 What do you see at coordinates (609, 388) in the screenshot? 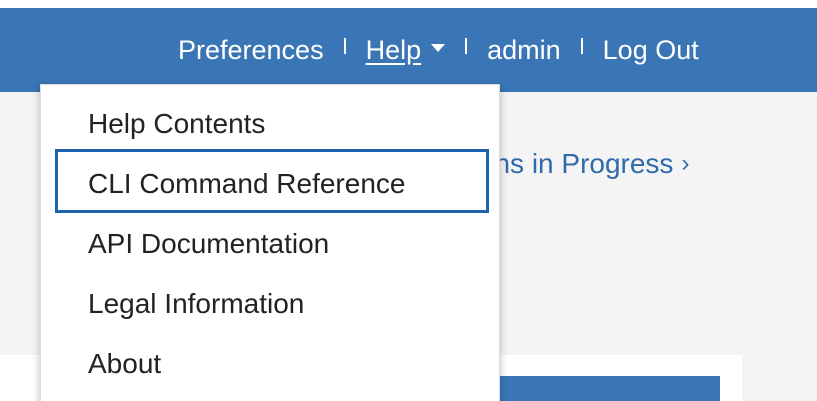
I see `primary-button-partial` at bounding box center [609, 388].